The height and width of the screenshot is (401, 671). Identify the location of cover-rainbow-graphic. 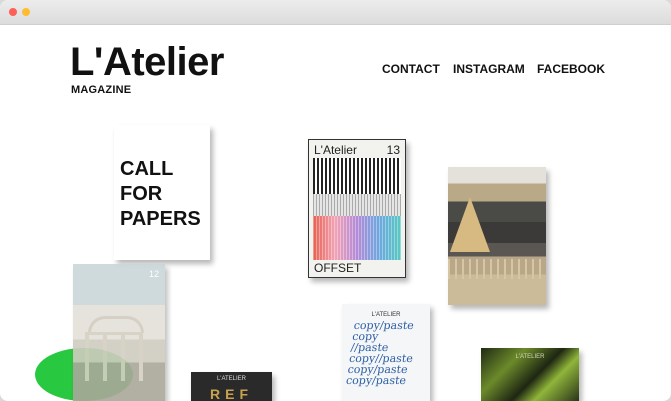
(357, 238).